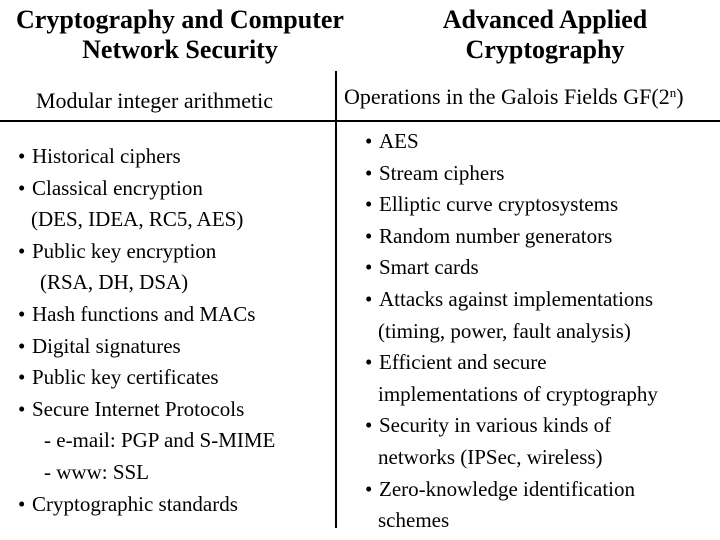 The width and height of the screenshot is (720, 540). I want to click on list-item: networks (IPSec, wireless), so click(511, 458).